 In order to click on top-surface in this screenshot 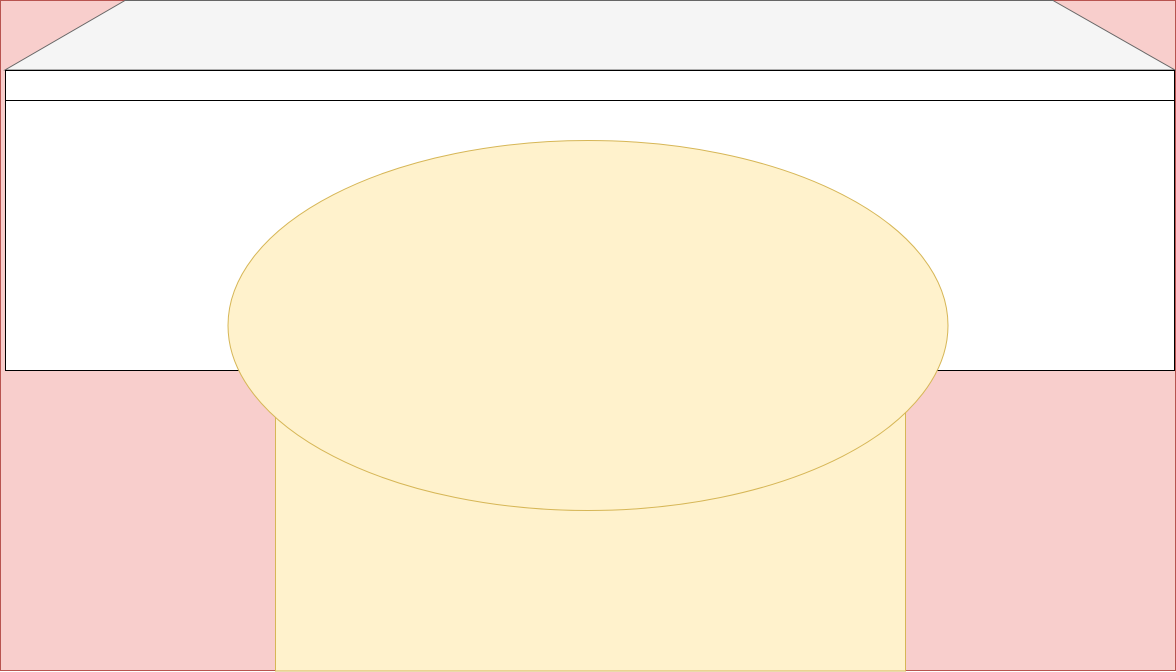, I will do `click(589, 35)`.